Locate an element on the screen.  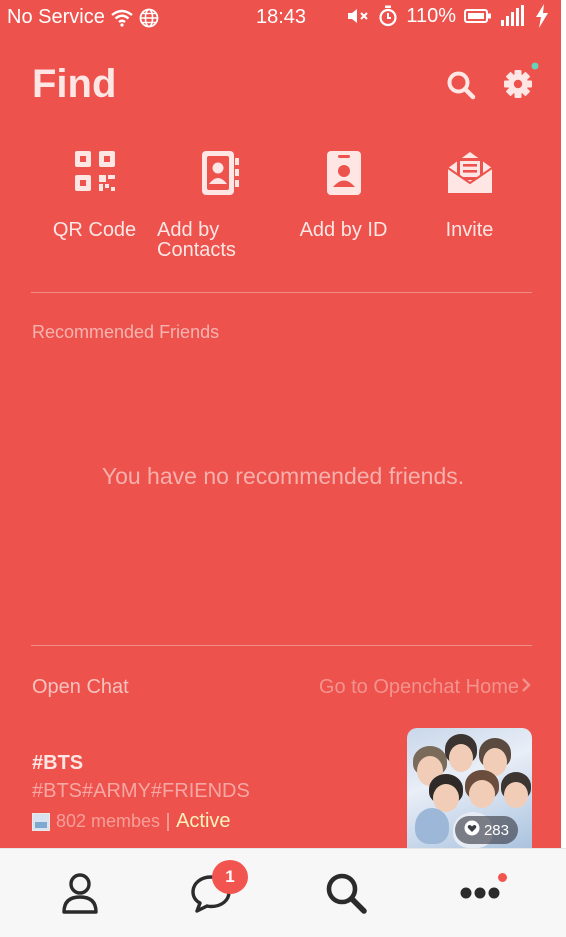
add-by-id-label: Add by ID is located at coordinates (343, 230).